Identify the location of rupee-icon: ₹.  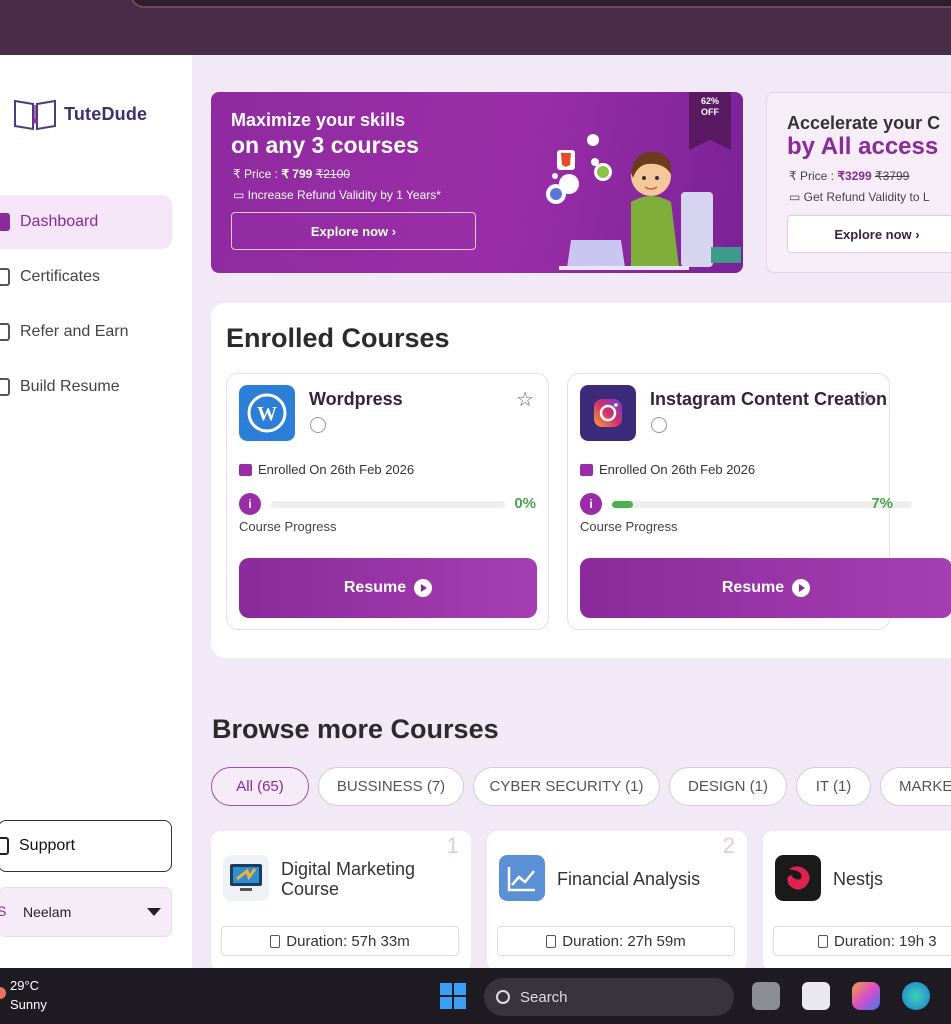
(238, 174).